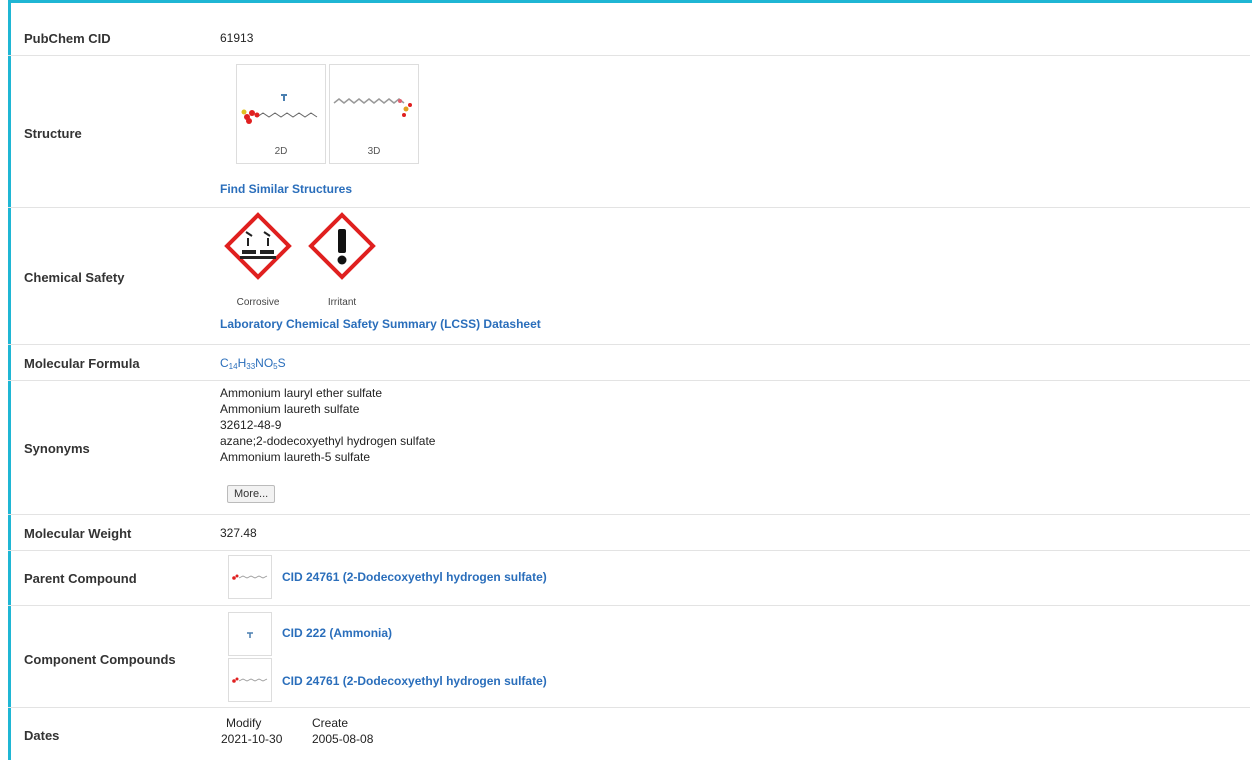  Describe the element at coordinates (301, 393) in the screenshot. I see `list-item: Ammonium lauryl ether sulfate` at that location.